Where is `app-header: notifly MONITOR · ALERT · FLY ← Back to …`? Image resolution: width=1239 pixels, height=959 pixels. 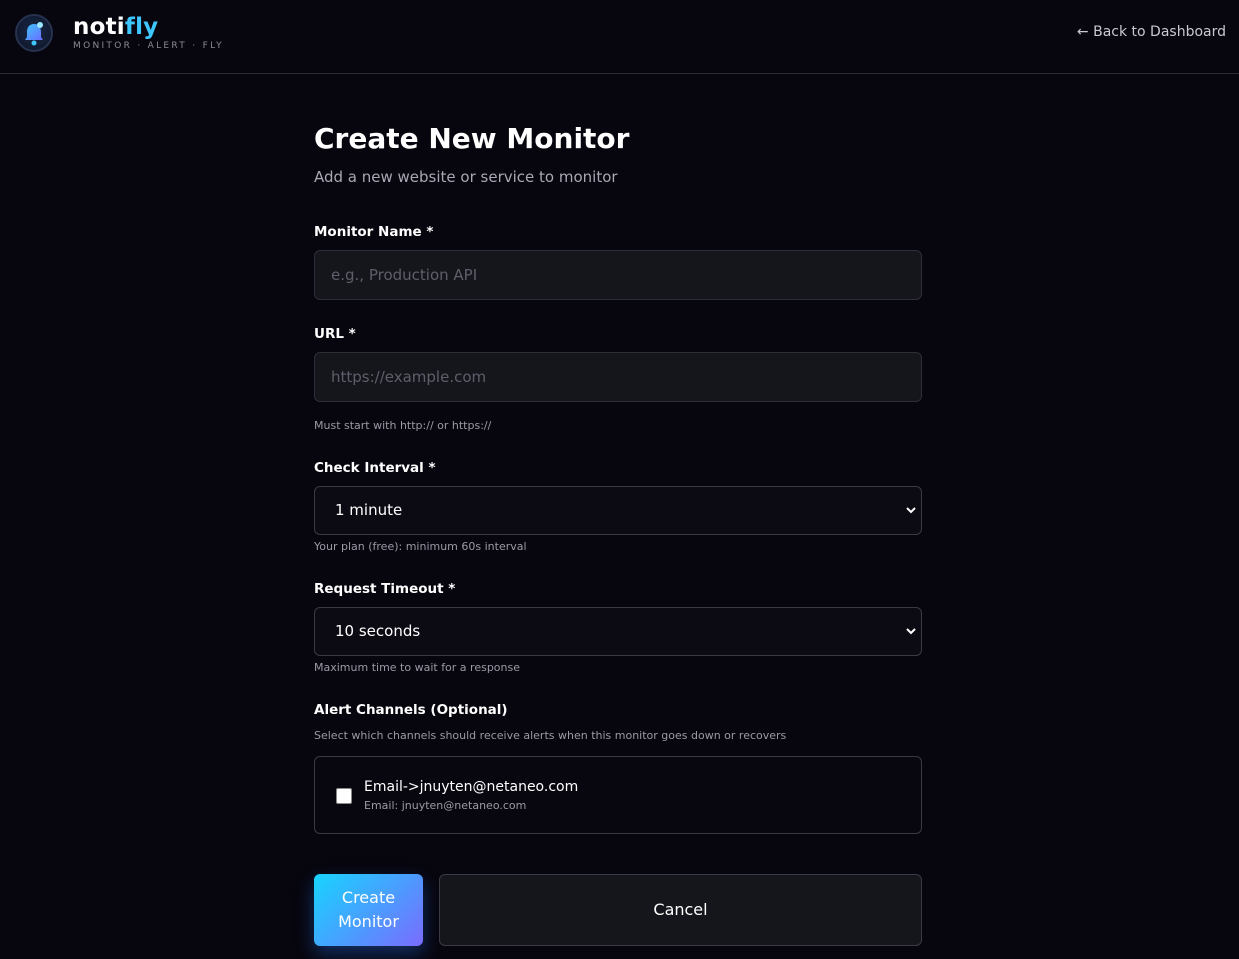
app-header: notifly MONITOR · ALERT · FLY ← Back to … is located at coordinates (619, 37).